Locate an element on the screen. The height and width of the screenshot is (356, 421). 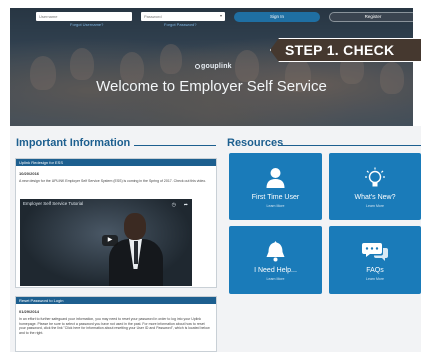
forgot-password-link: Forgot Password? is located at coordinates (180, 24).